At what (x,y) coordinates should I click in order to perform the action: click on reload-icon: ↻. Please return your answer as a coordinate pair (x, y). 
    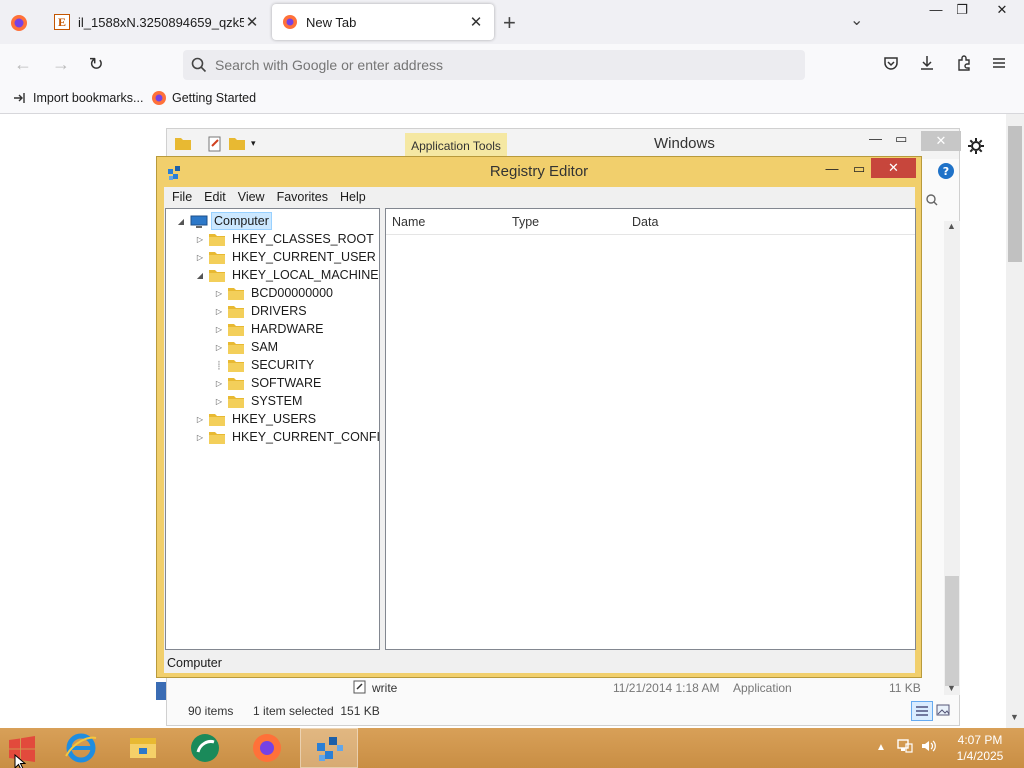
    Looking at the image, I should click on (96, 64).